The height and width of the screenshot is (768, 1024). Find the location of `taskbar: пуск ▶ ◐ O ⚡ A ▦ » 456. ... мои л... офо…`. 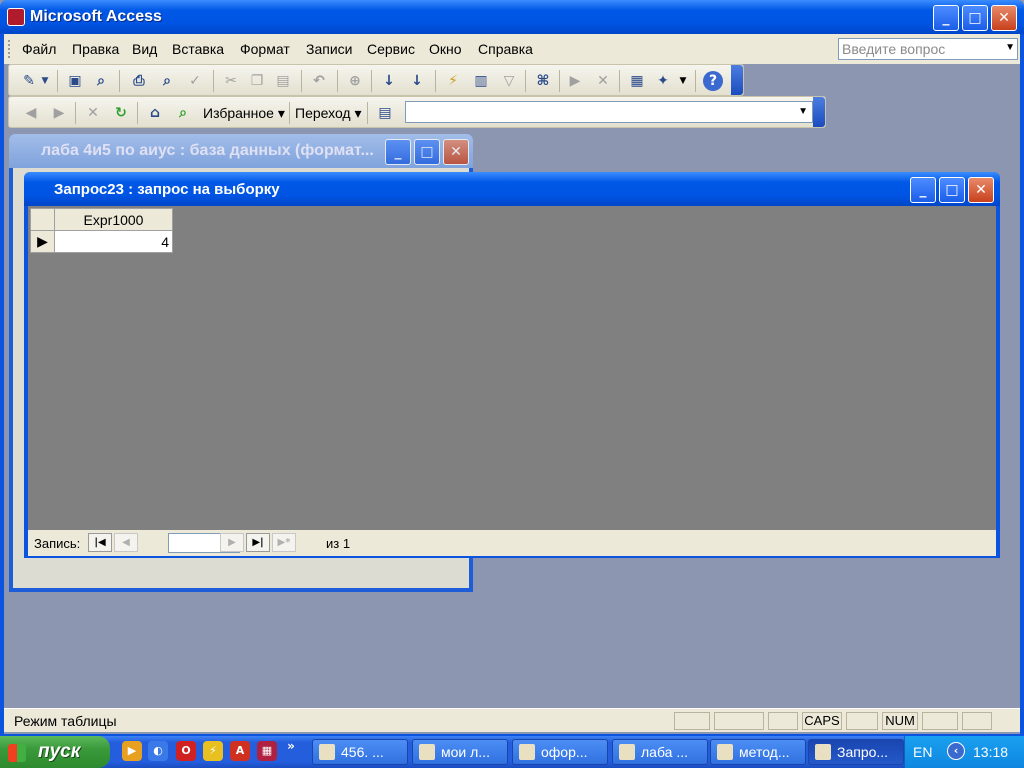

taskbar: пуск ▶ ◐ O ⚡ A ▦ » 456. ... мои л... офо… is located at coordinates (512, 752).